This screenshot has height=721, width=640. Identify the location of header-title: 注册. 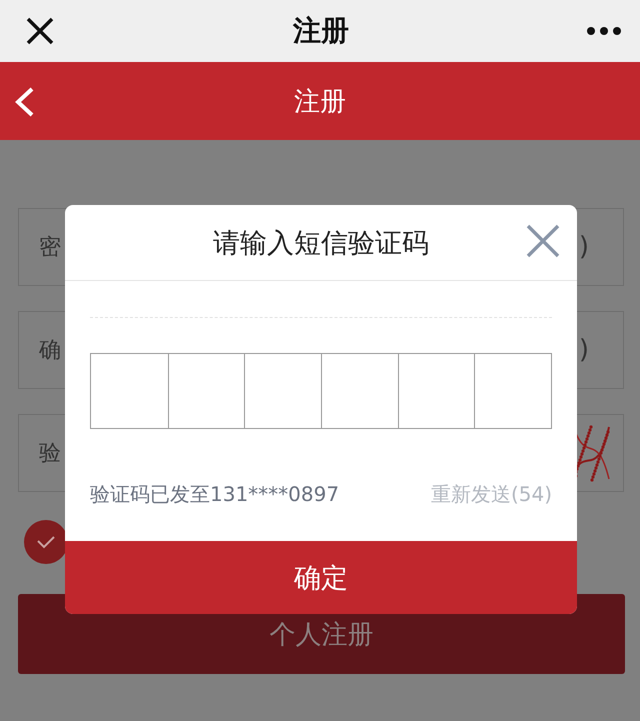
(320, 102).